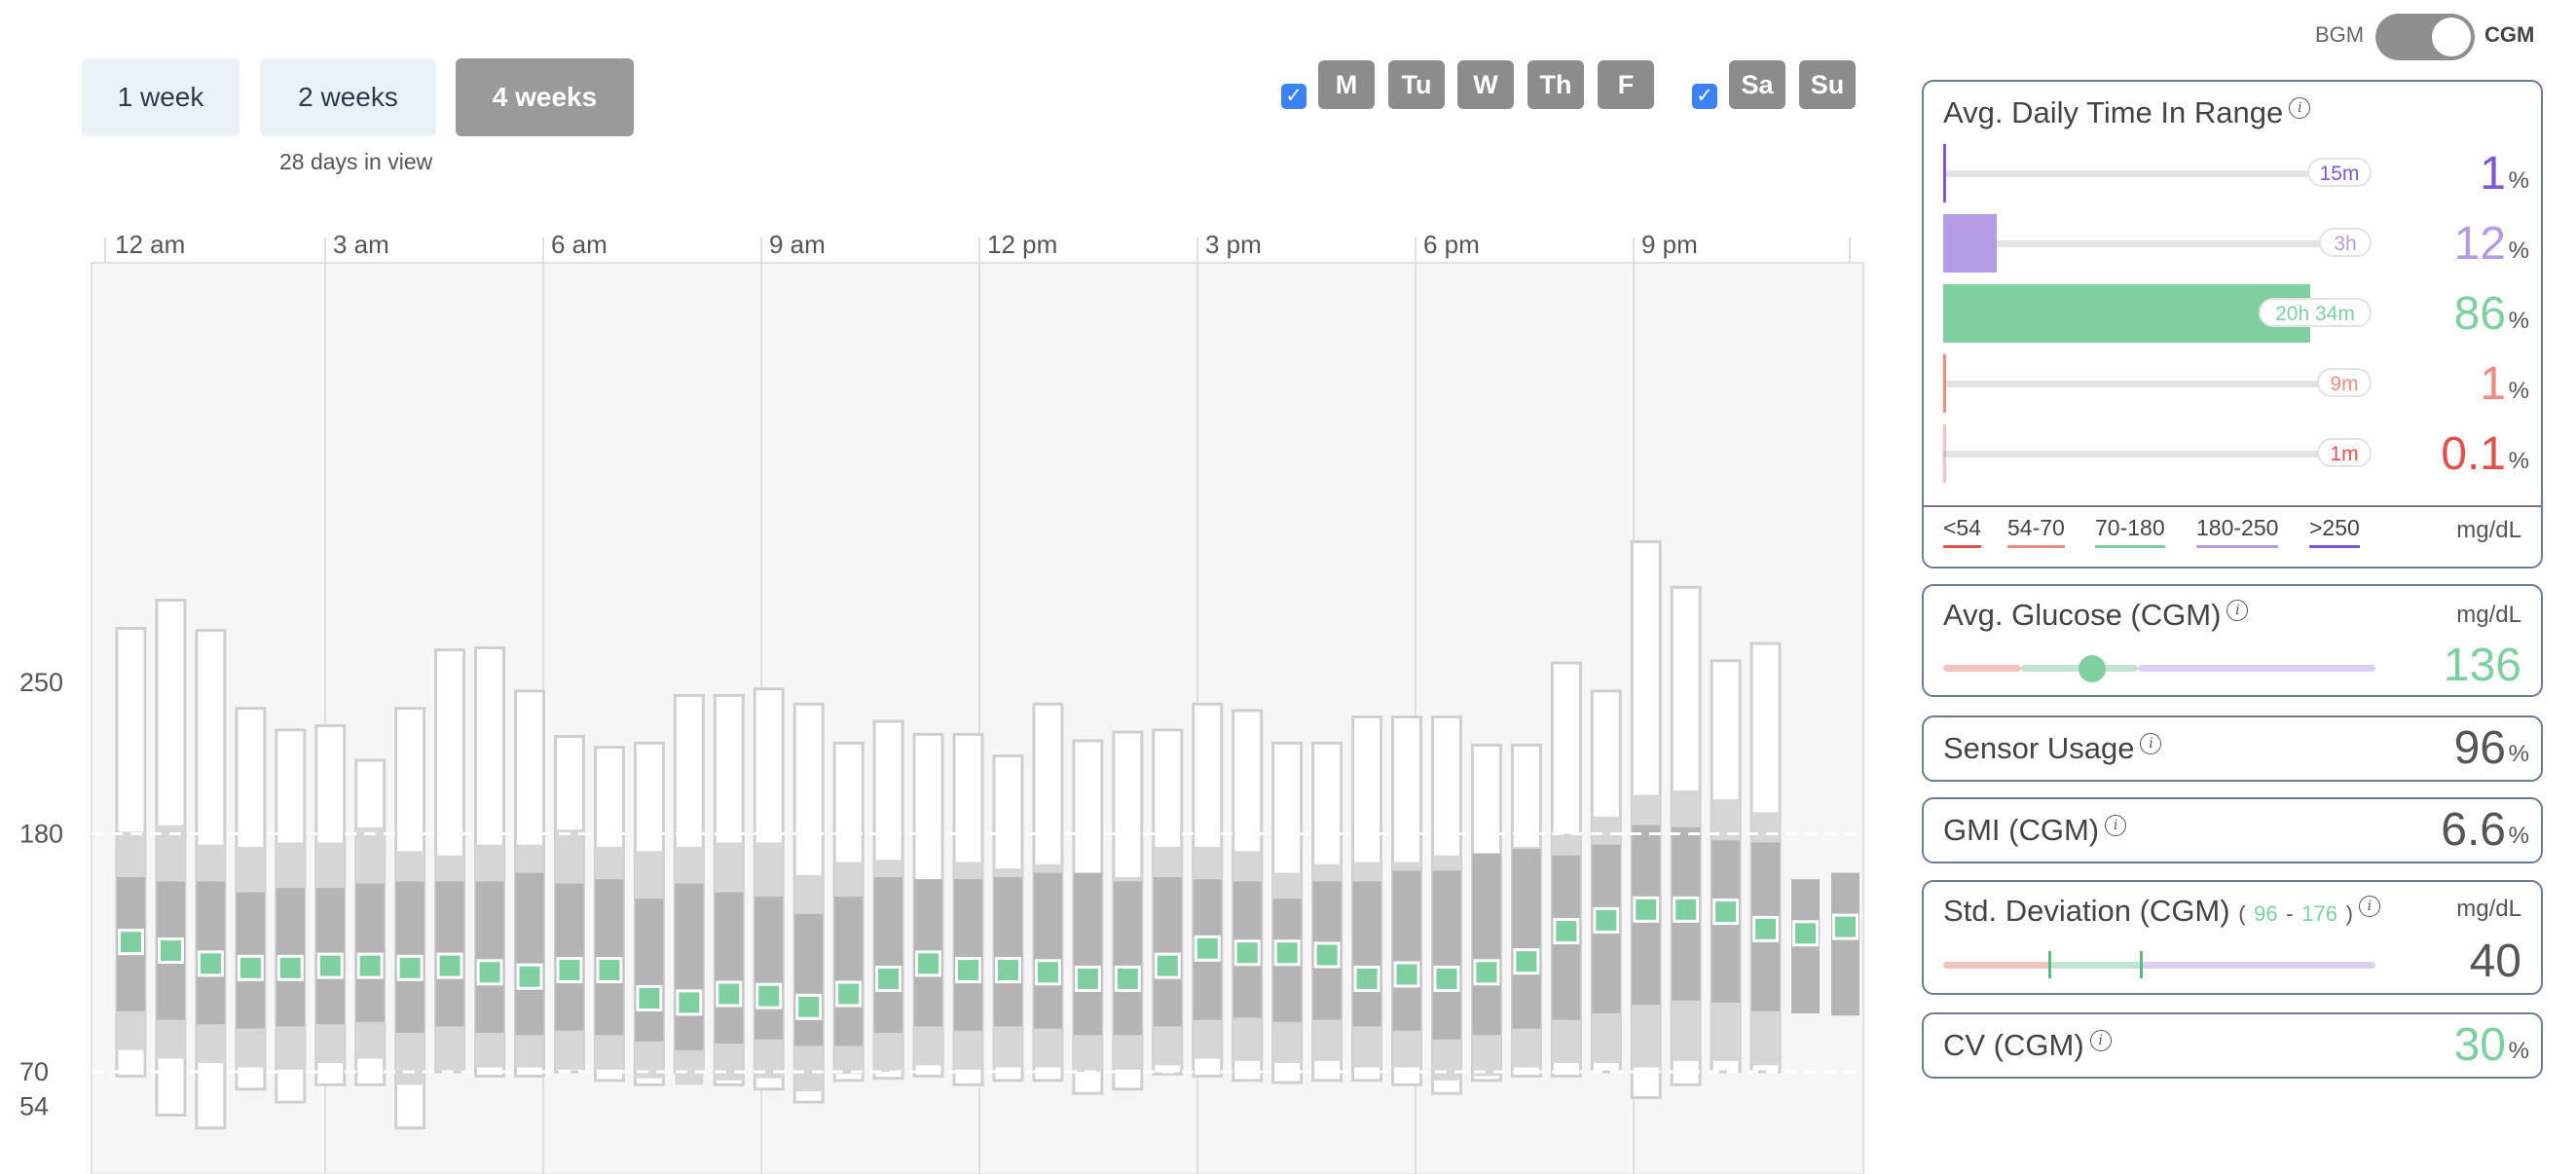 This screenshot has width=2576, height=1174. I want to click on day-chip-saturday: Sa, so click(1757, 84).